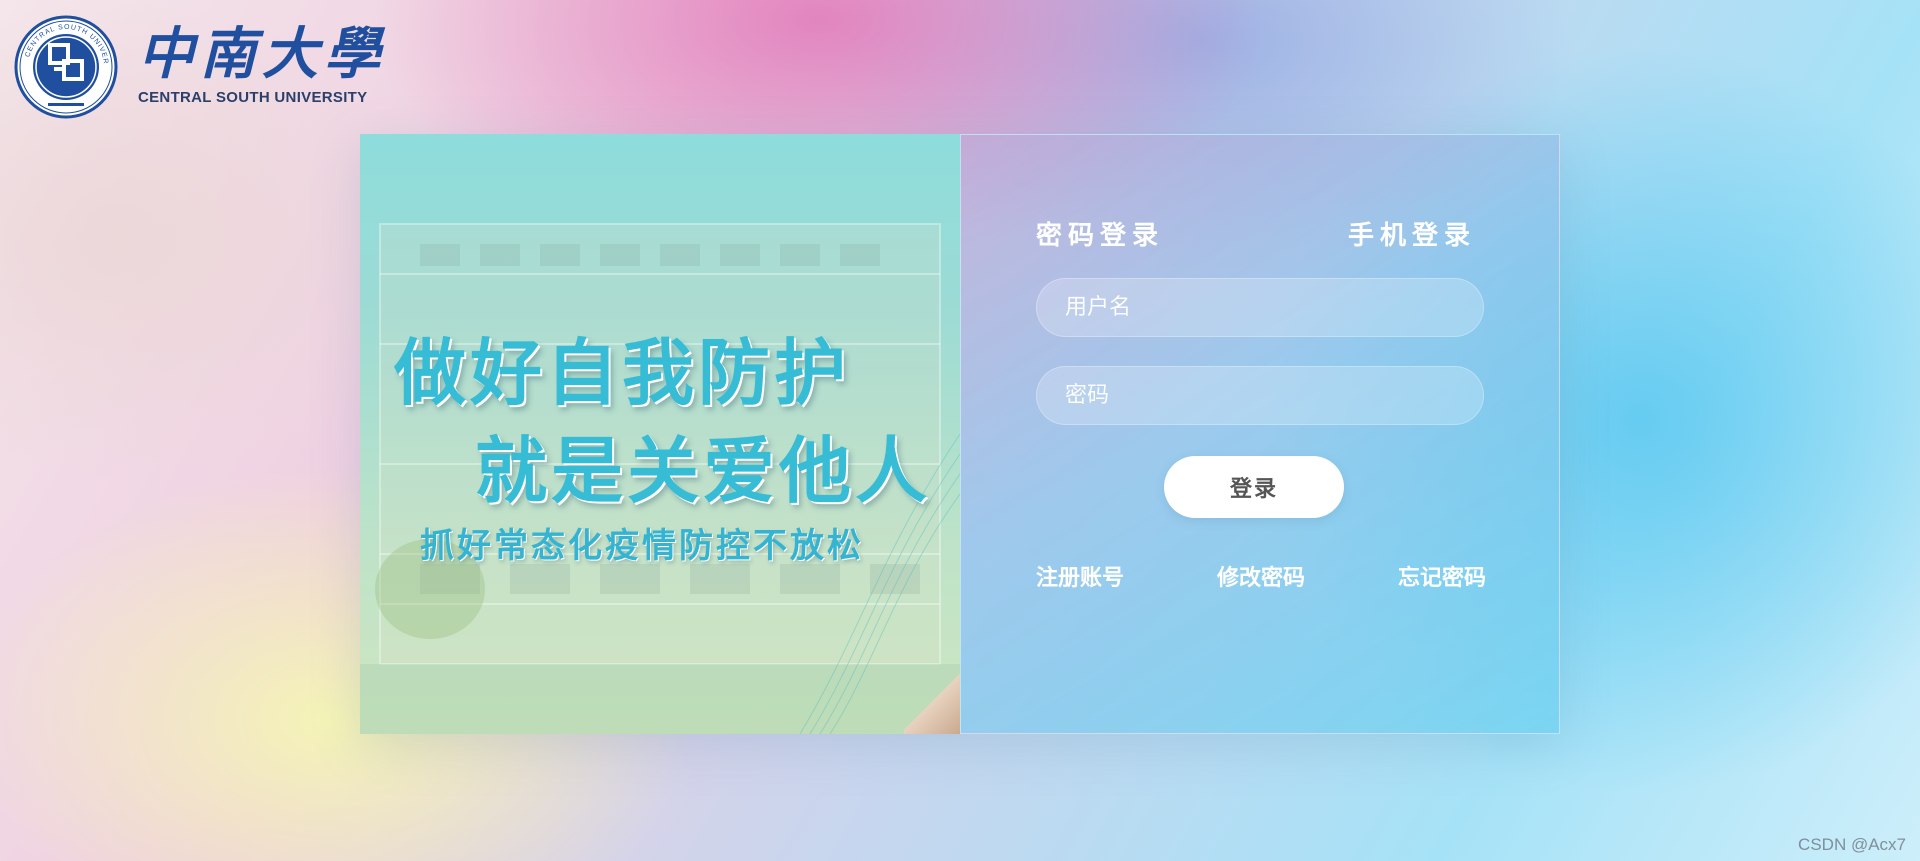 This screenshot has height=861, width=1920. What do you see at coordinates (1261, 233) in the screenshot?
I see `login-tabs: 密码登录 手机登录` at bounding box center [1261, 233].